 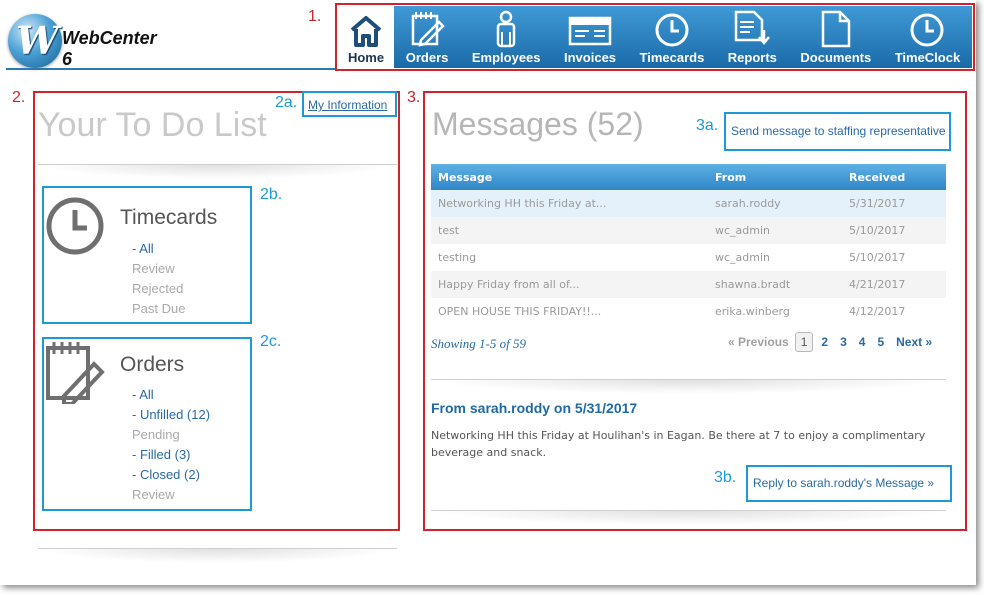 I want to click on pagination-current-page: 1, so click(x=804, y=342).